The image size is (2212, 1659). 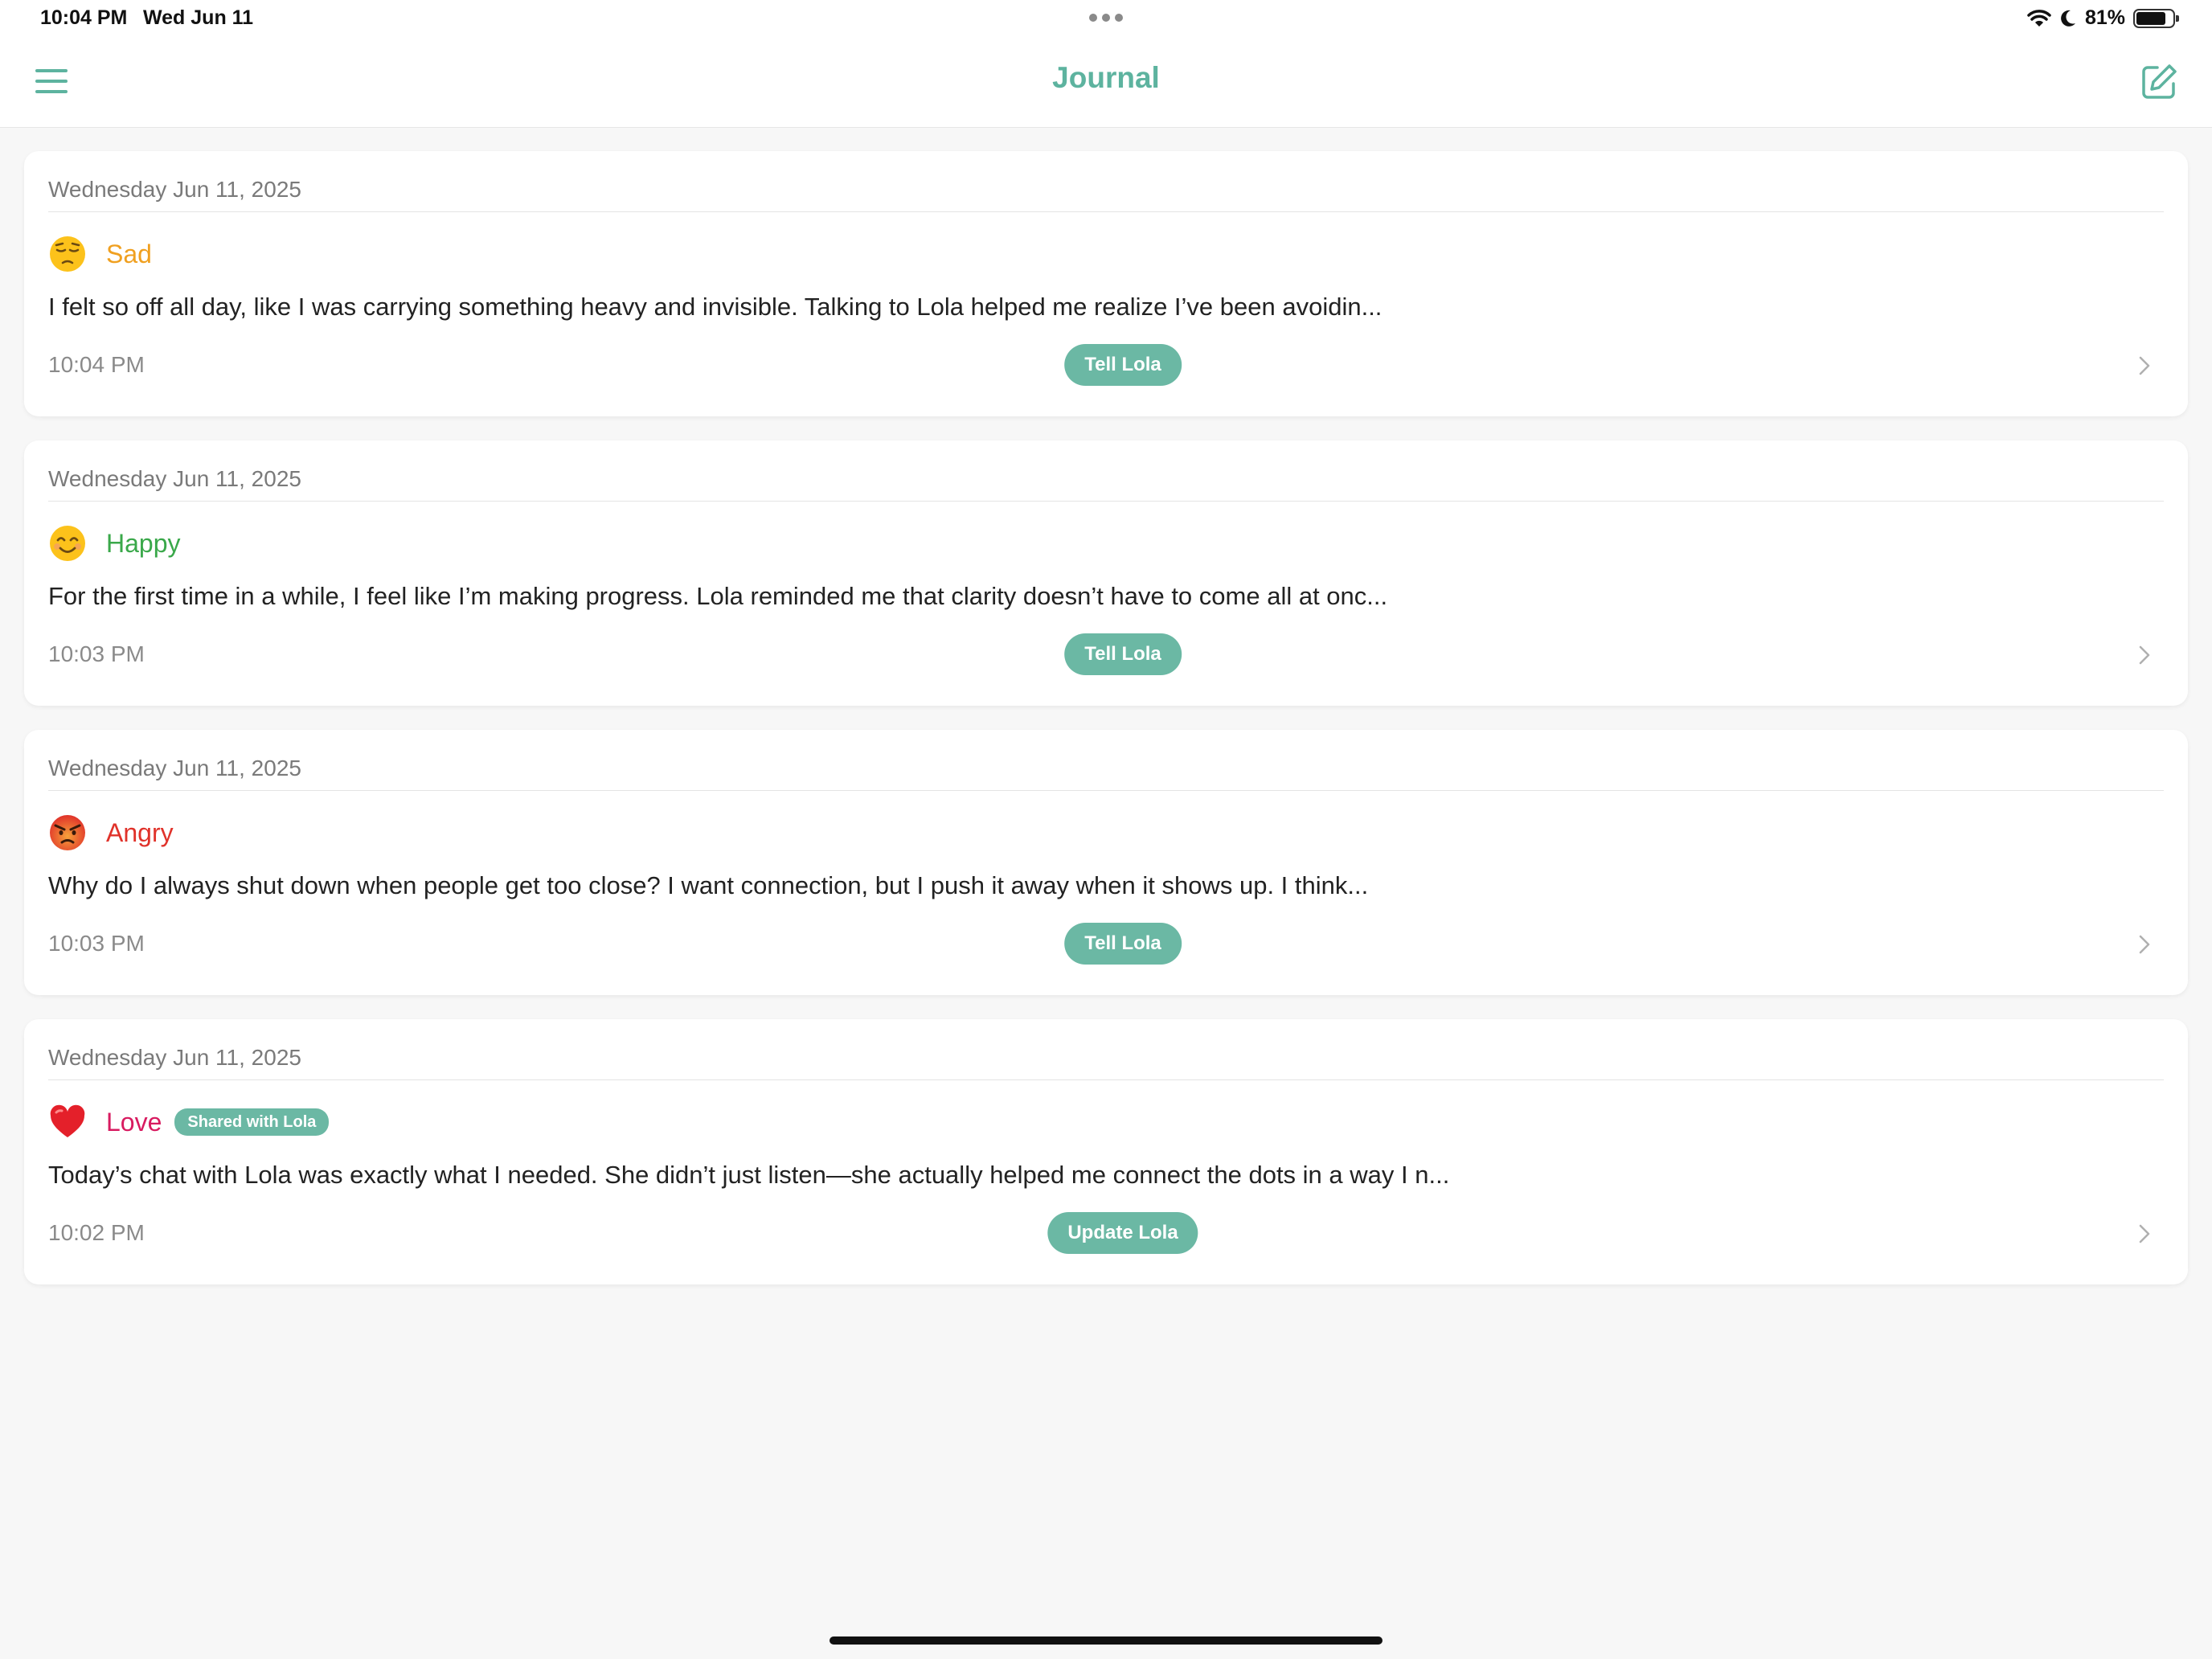 What do you see at coordinates (1122, 1233) in the screenshot?
I see `update-lola-button: Update Lola` at bounding box center [1122, 1233].